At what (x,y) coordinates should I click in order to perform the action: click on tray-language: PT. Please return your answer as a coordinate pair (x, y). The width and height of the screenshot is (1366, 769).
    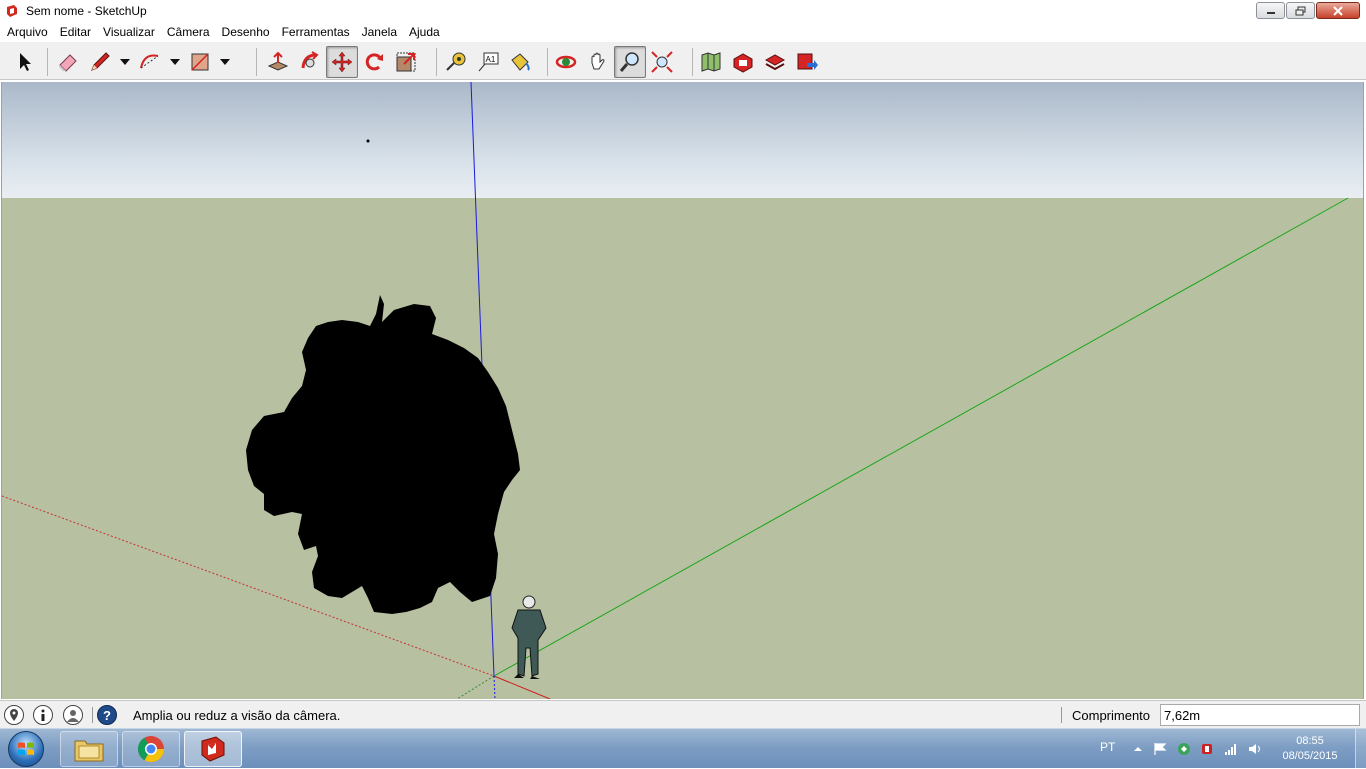
    Looking at the image, I should click on (1107, 747).